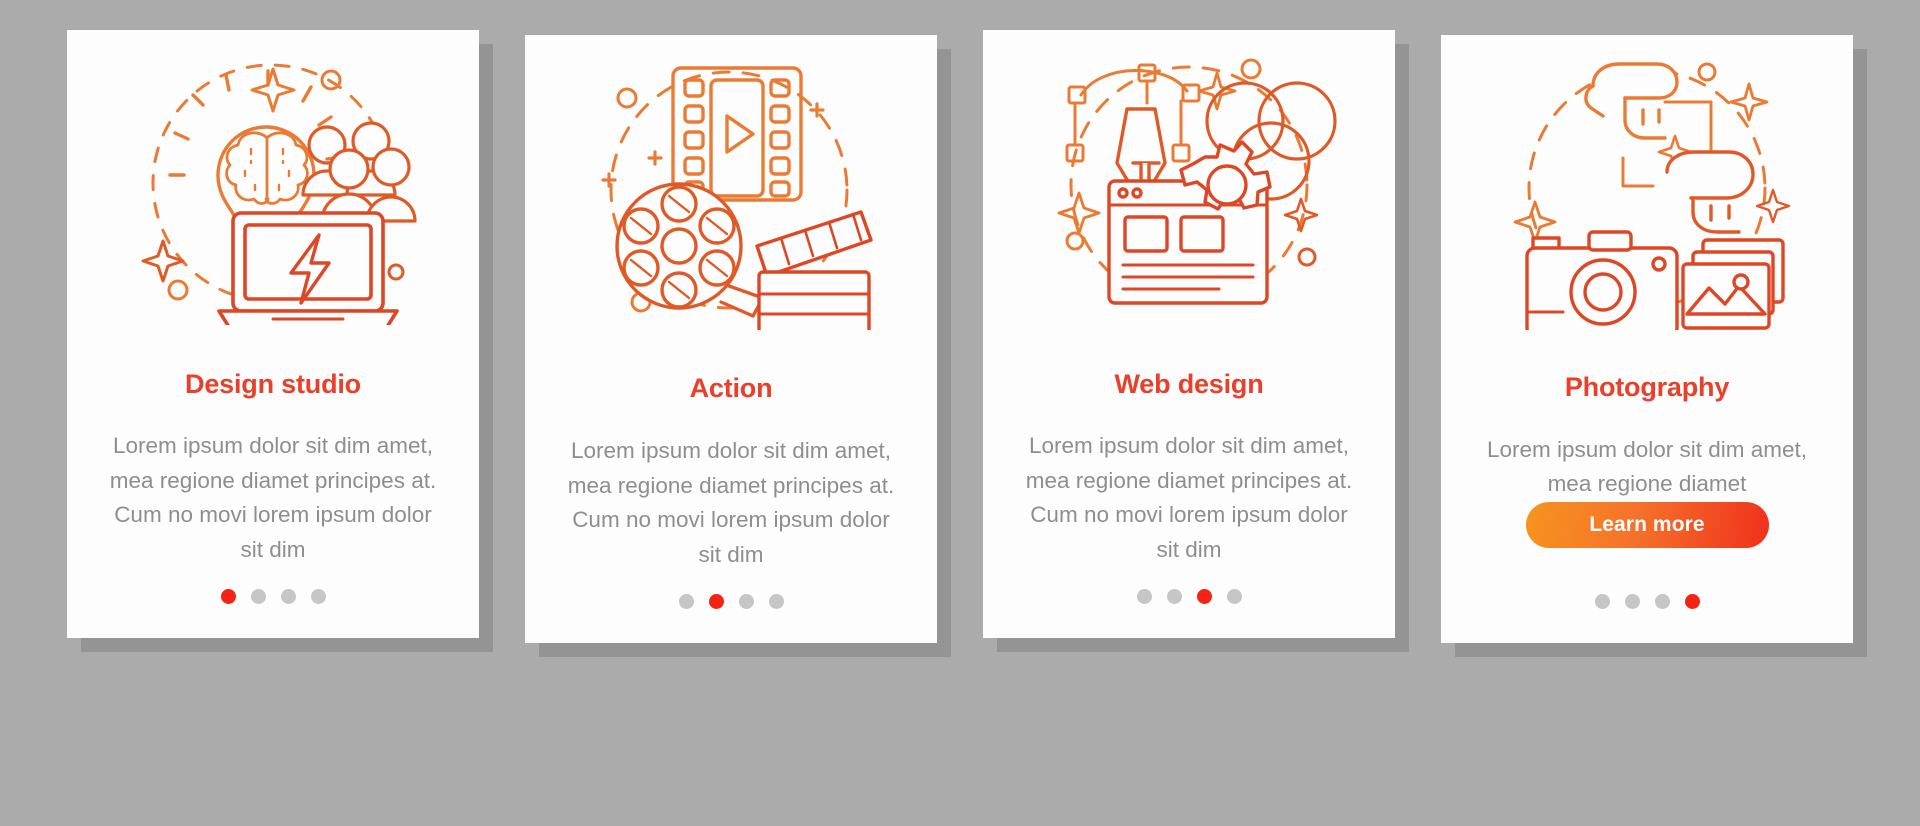 The width and height of the screenshot is (1920, 826). Describe the element at coordinates (1189, 384) in the screenshot. I see `card-title: Web design` at that location.